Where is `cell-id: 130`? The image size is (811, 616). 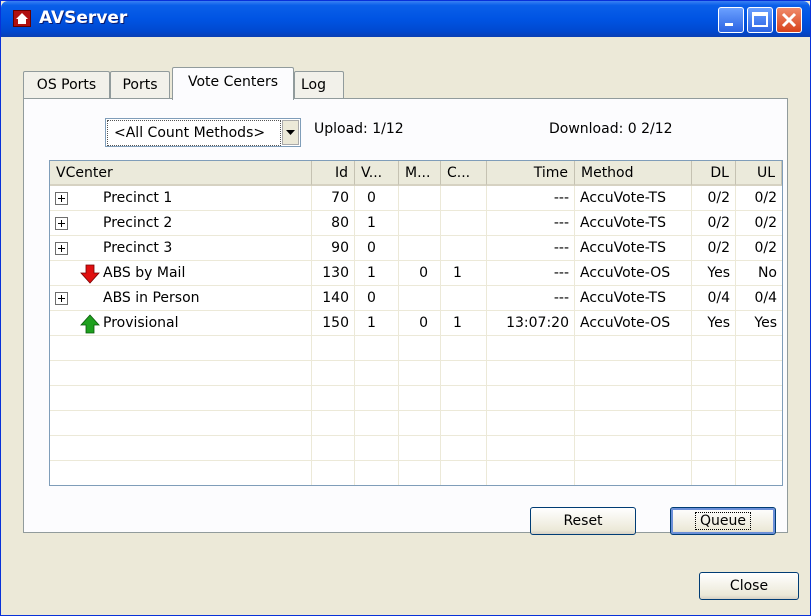 cell-id: 130 is located at coordinates (335, 273).